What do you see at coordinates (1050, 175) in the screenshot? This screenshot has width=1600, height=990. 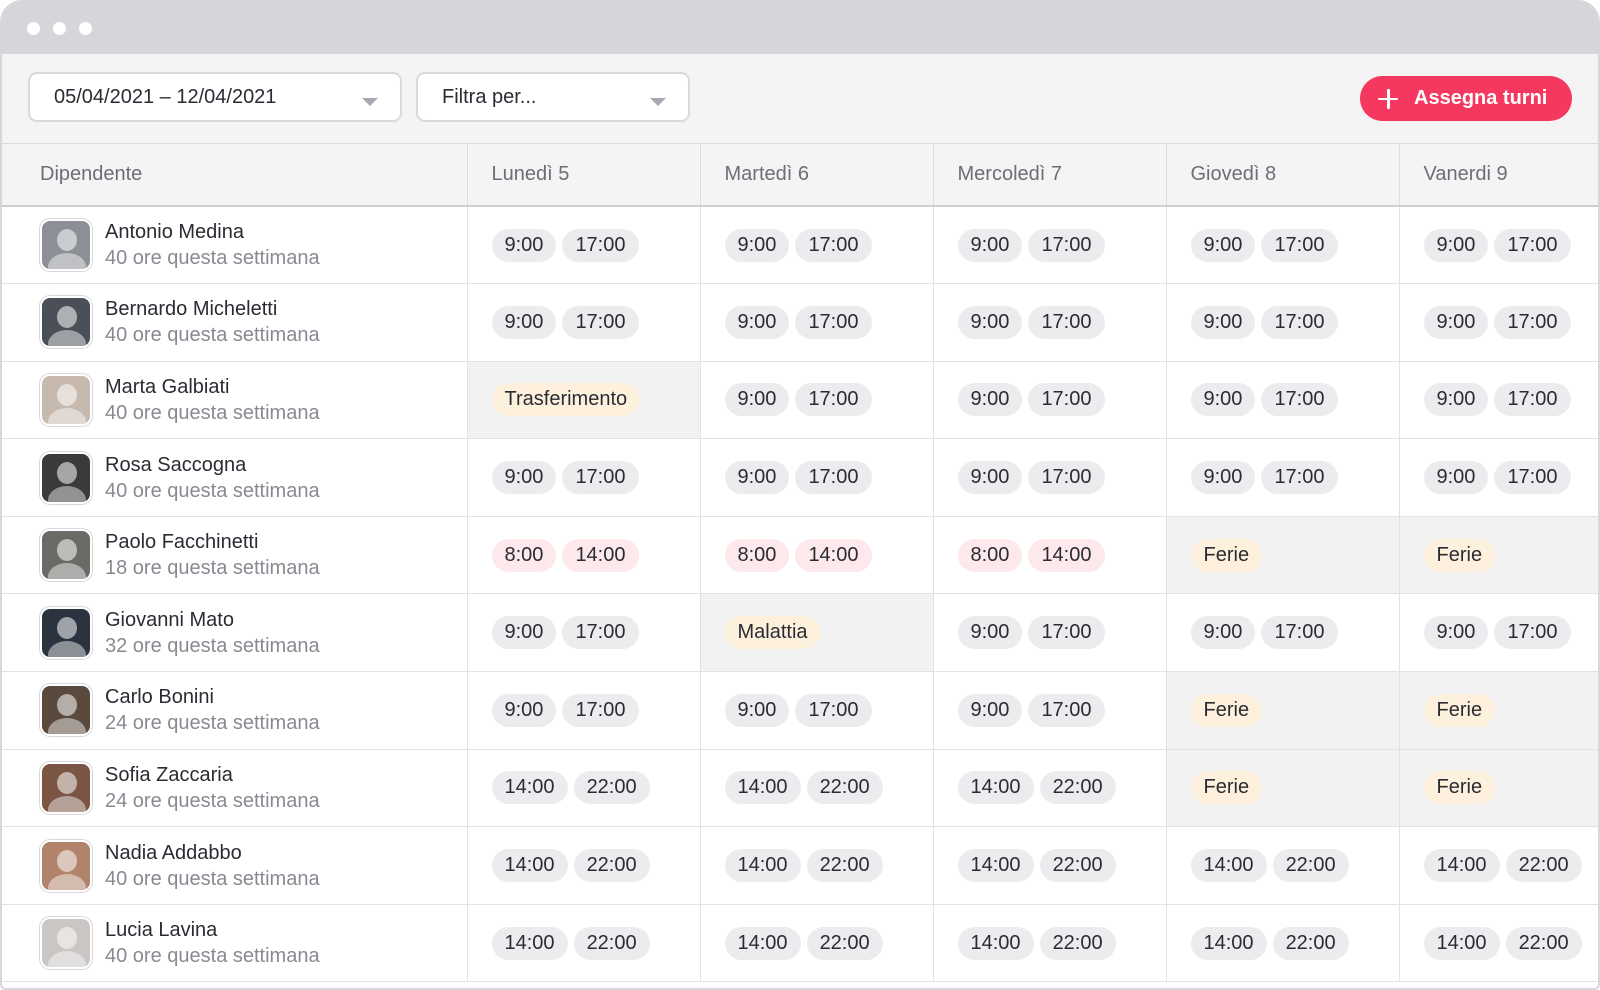 I see `column-header-day: Mercoledì 7` at bounding box center [1050, 175].